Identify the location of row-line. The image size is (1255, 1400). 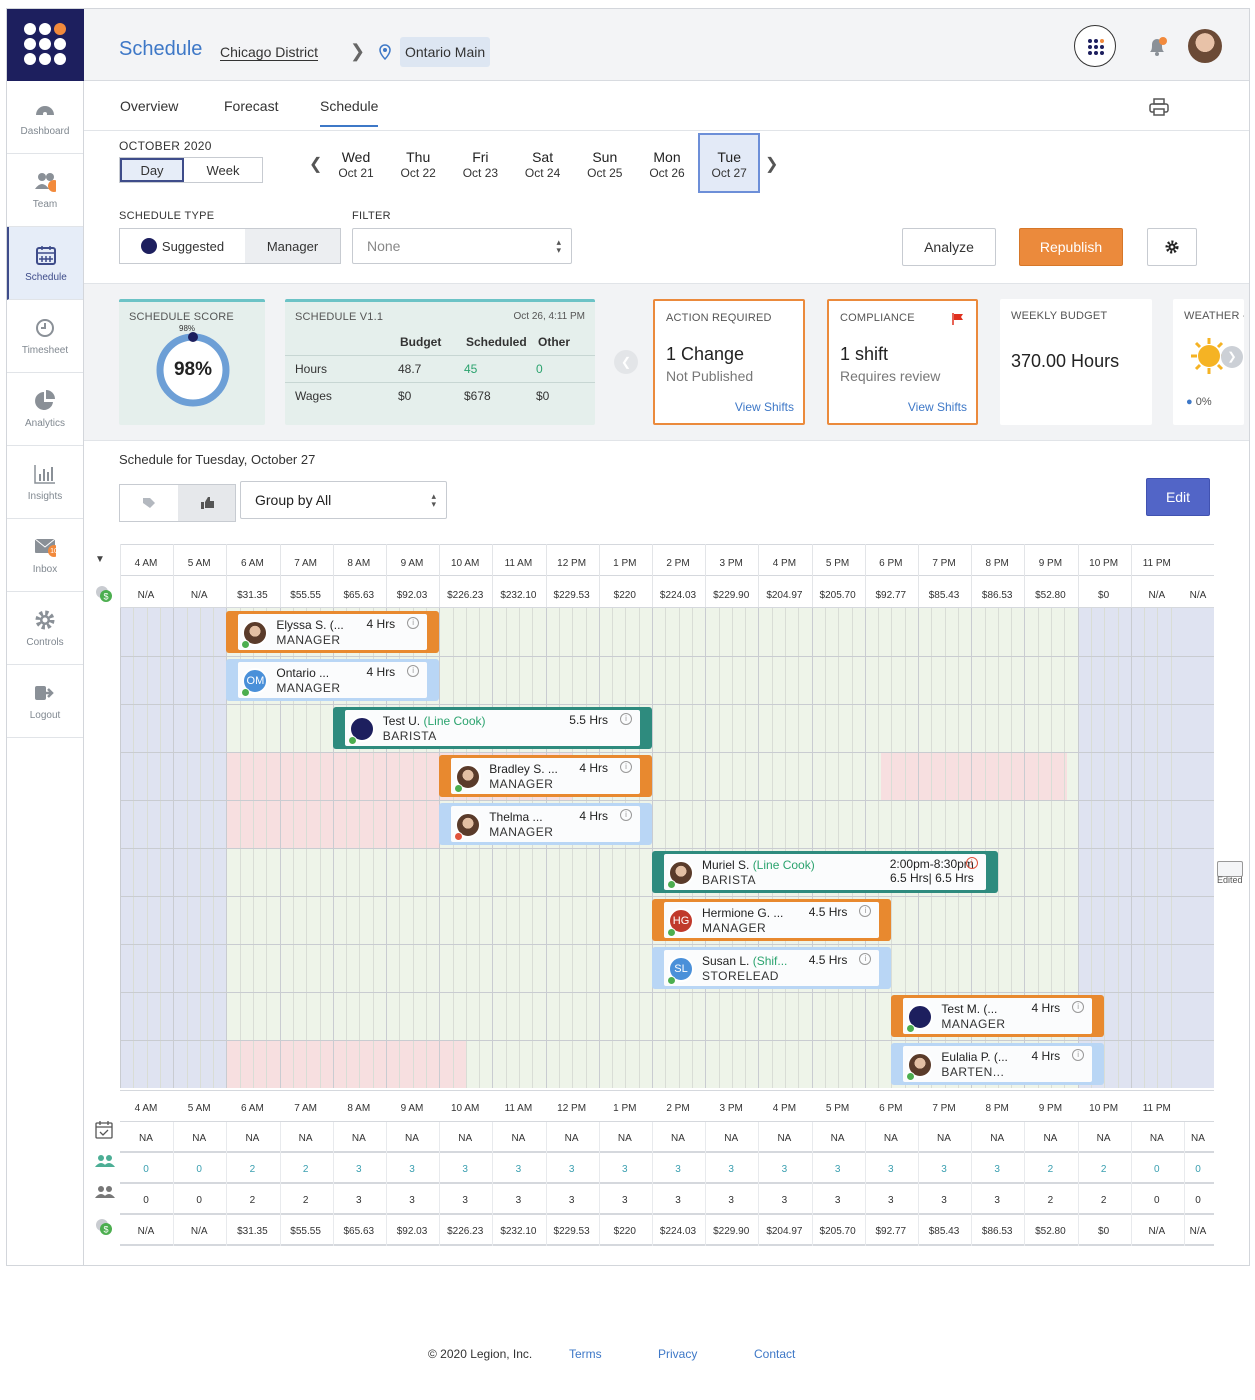
(667, 896).